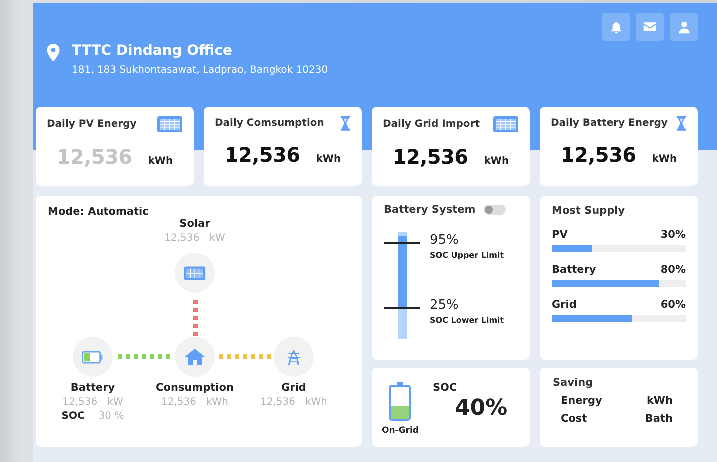 The image size is (717, 462). Describe the element at coordinates (467, 255) in the screenshot. I see `limit-label: SOC Upper Limit` at that location.